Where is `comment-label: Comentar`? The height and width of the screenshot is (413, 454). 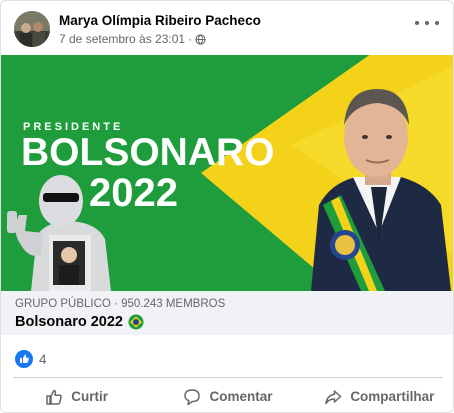
comment-label: Comentar is located at coordinates (241, 396).